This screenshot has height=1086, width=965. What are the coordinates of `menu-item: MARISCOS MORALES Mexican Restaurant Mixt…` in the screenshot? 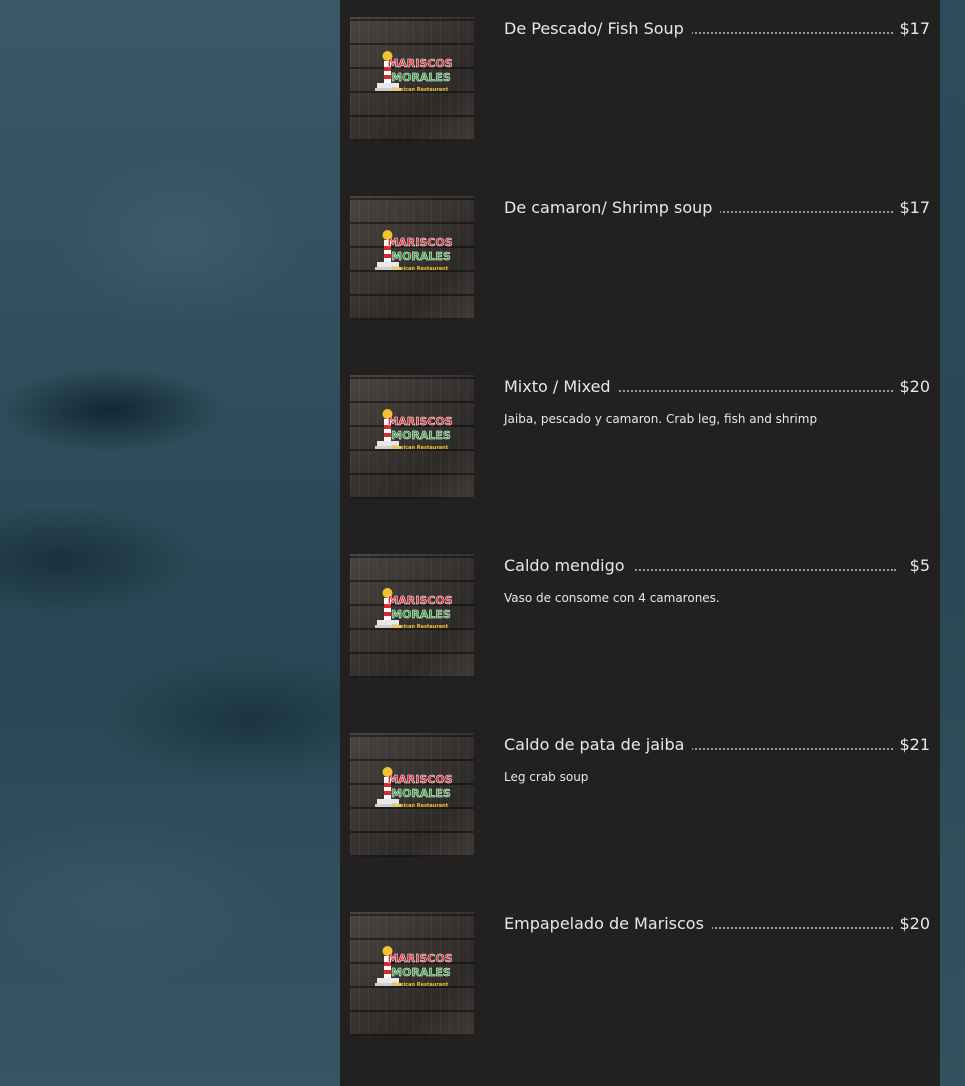 It's located at (640, 447).